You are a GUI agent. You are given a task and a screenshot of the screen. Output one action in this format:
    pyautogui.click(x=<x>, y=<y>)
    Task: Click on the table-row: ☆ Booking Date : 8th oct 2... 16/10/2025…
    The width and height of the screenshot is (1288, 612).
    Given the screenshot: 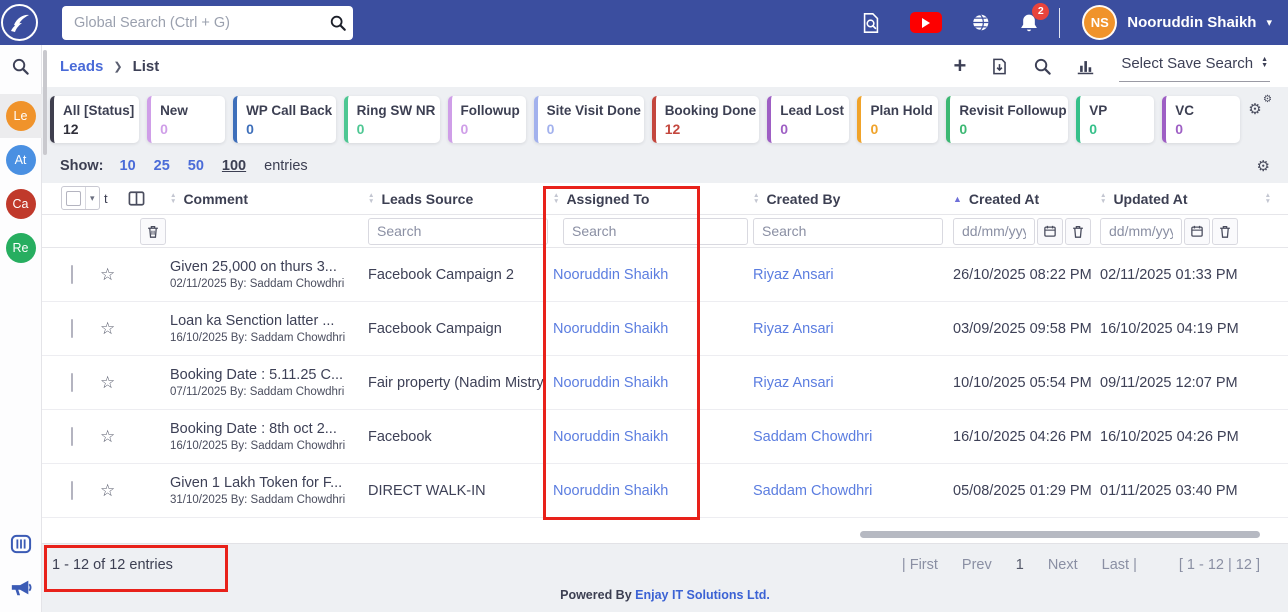 What is the action you would take?
    pyautogui.click(x=665, y=437)
    